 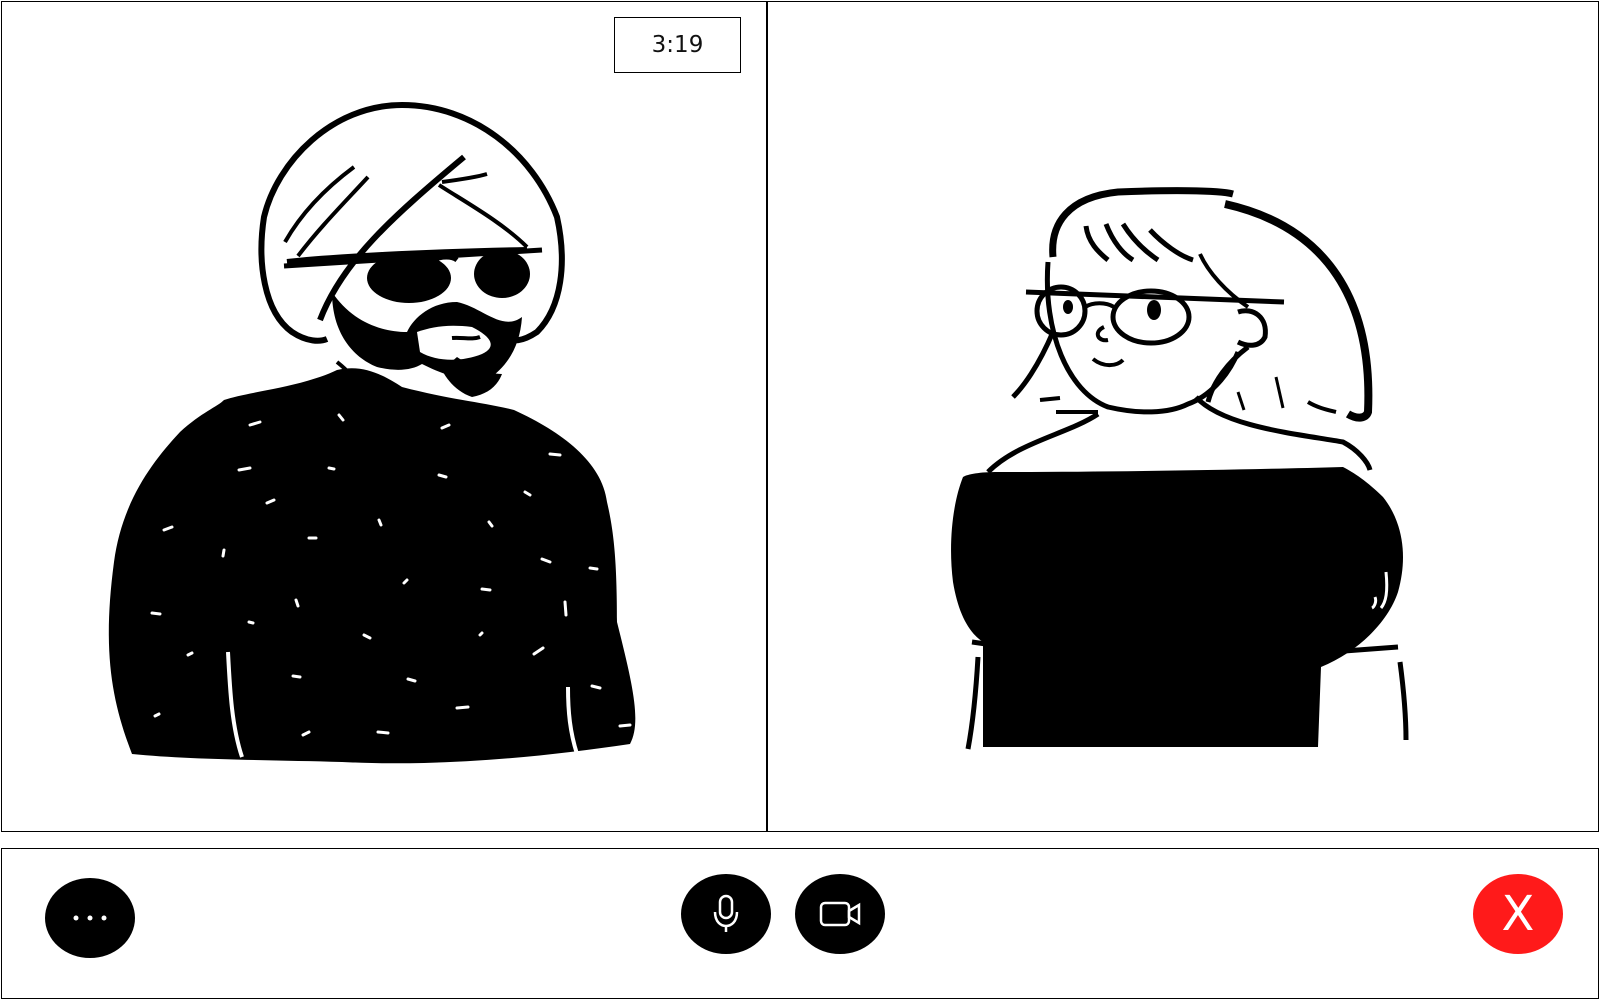 I want to click on more-options-icon, so click(x=90, y=918).